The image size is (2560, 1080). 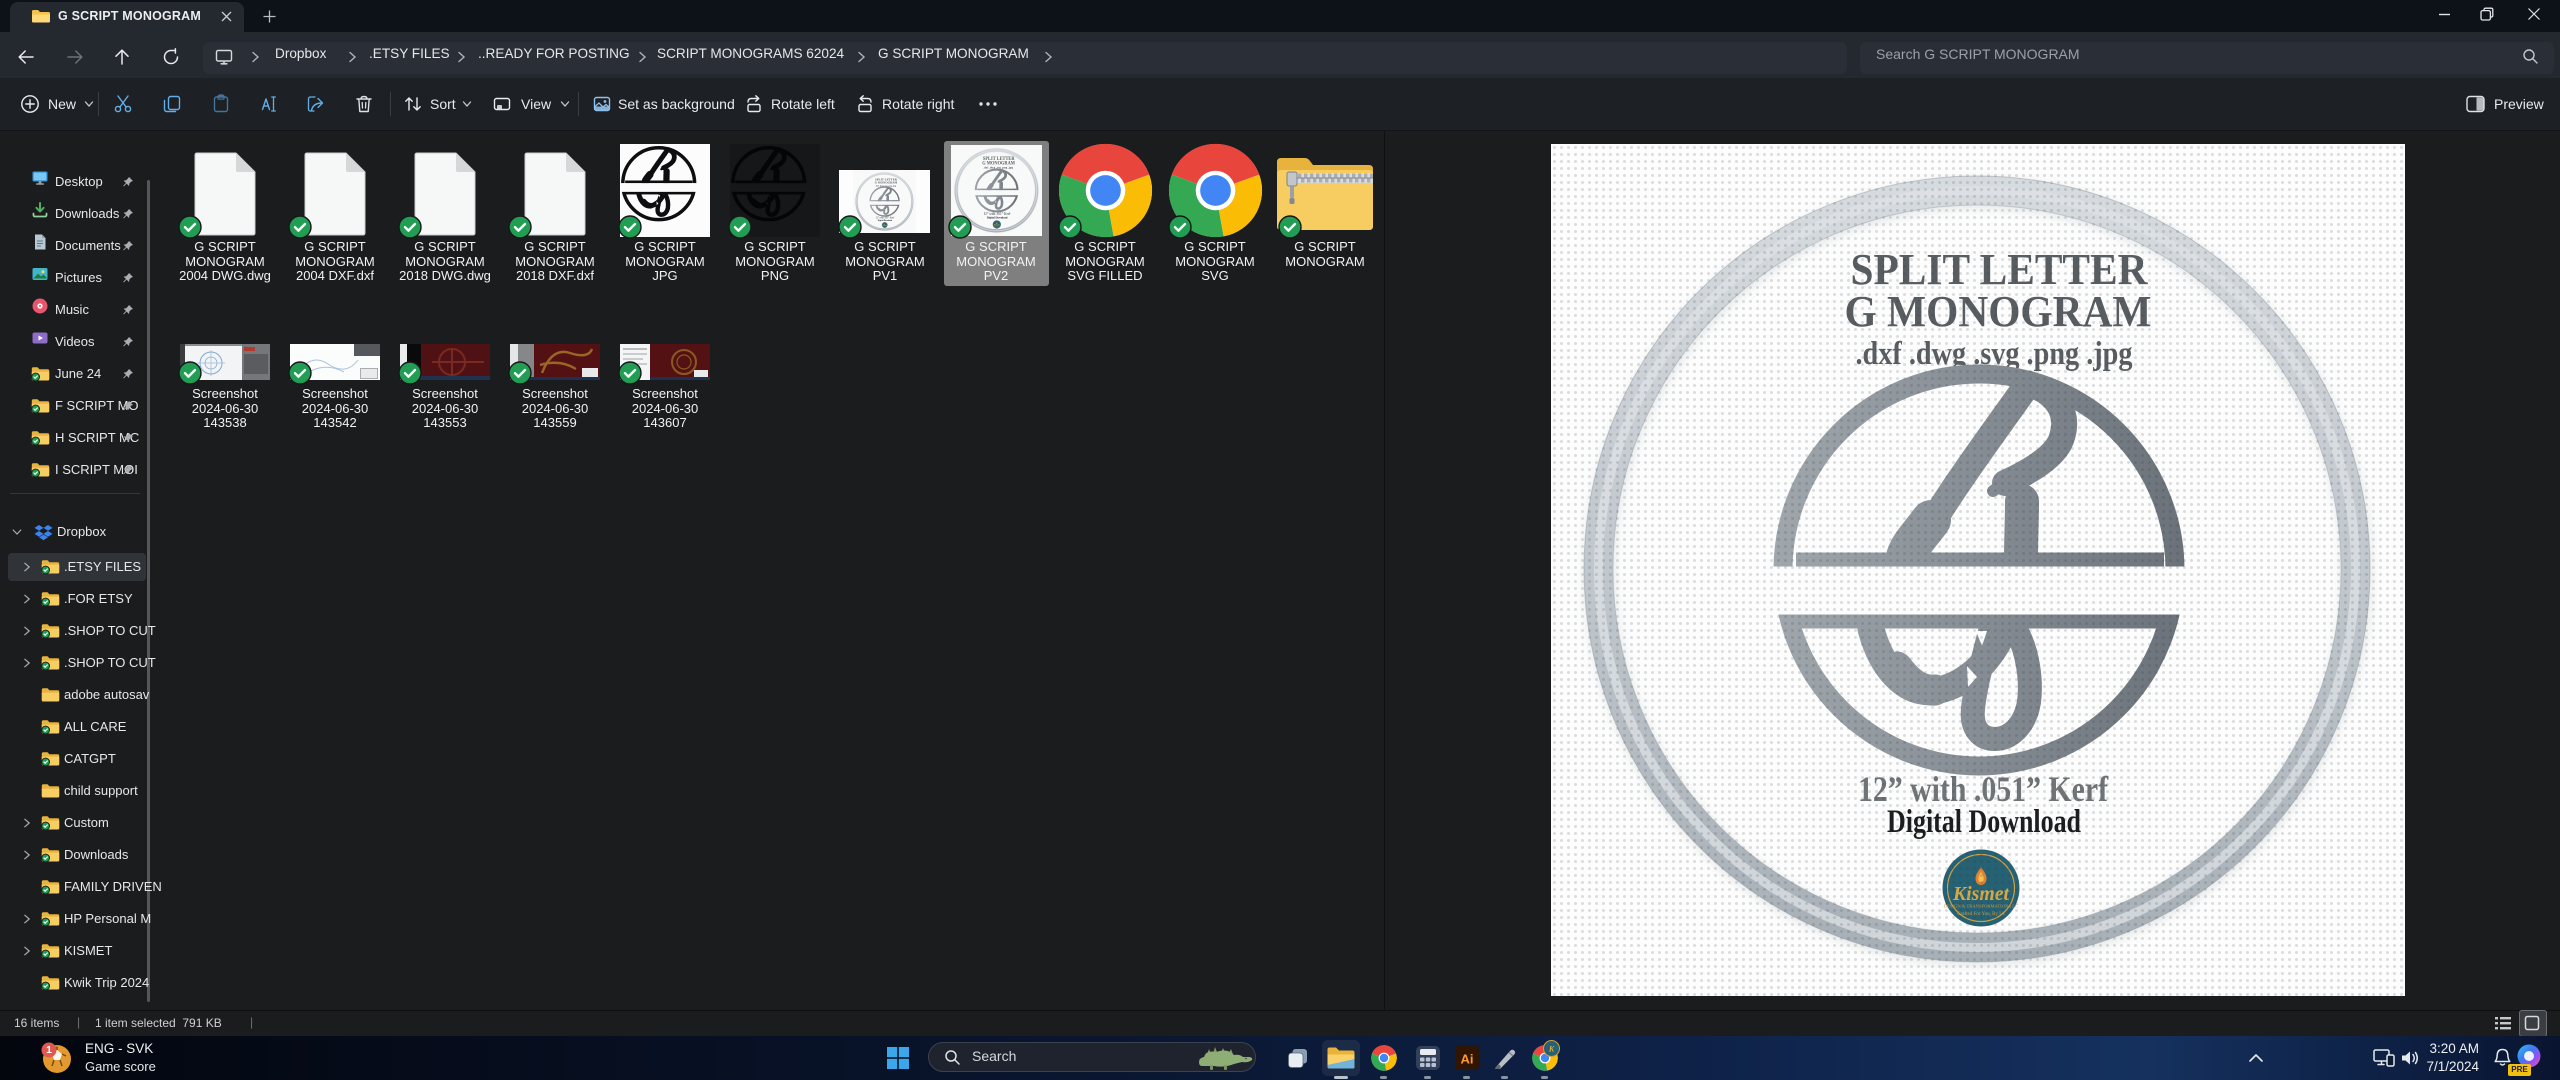 I want to click on svg-text: K, so click(x=1551, y=1049).